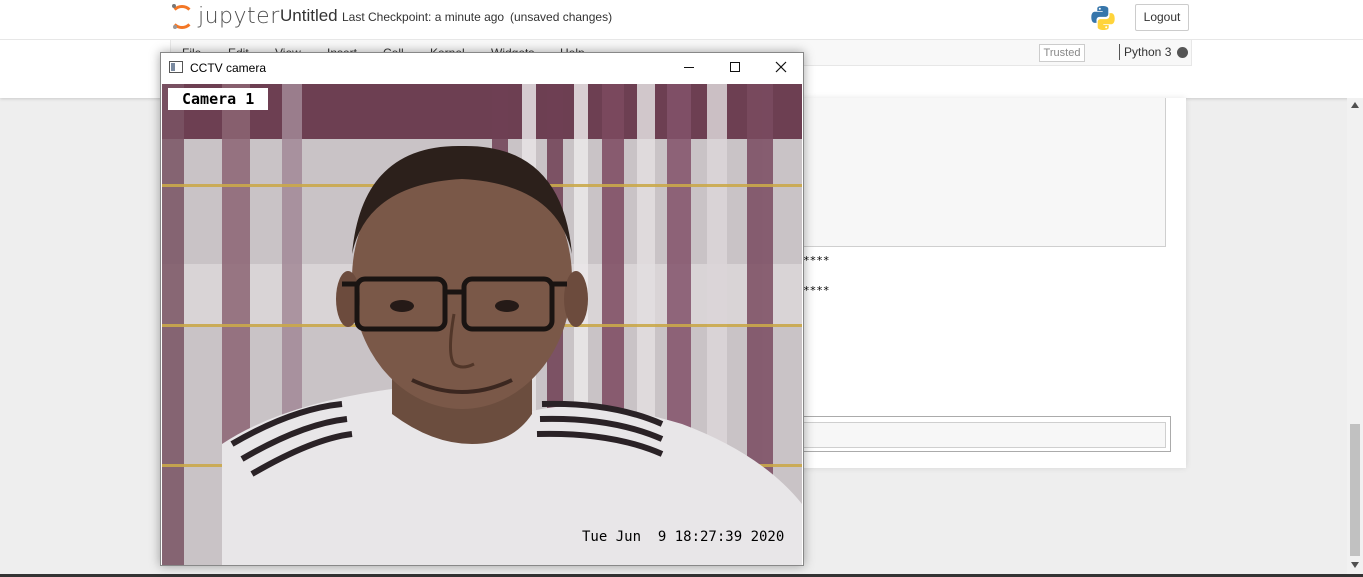 This screenshot has height=577, width=1363. I want to click on window-titlebar: CCTV camera, so click(482, 68).